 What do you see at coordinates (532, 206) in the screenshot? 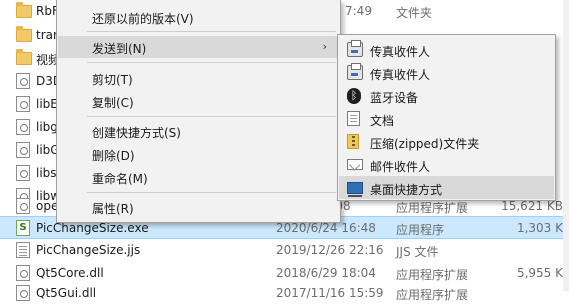
I see `file-size: 15,621 KB` at bounding box center [532, 206].